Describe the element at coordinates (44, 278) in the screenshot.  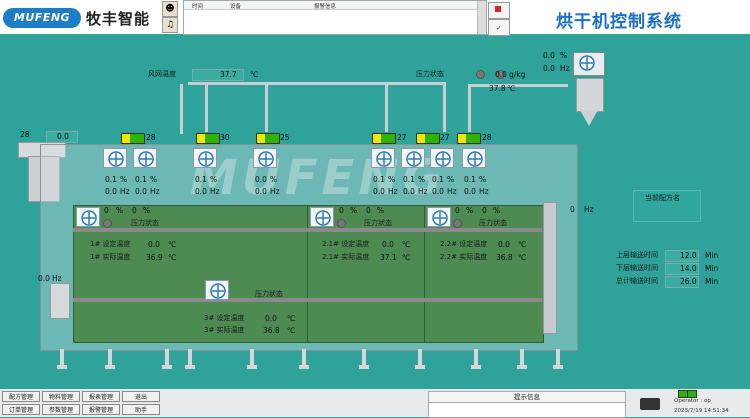
I see `lower-left-value: 0.0` at that location.